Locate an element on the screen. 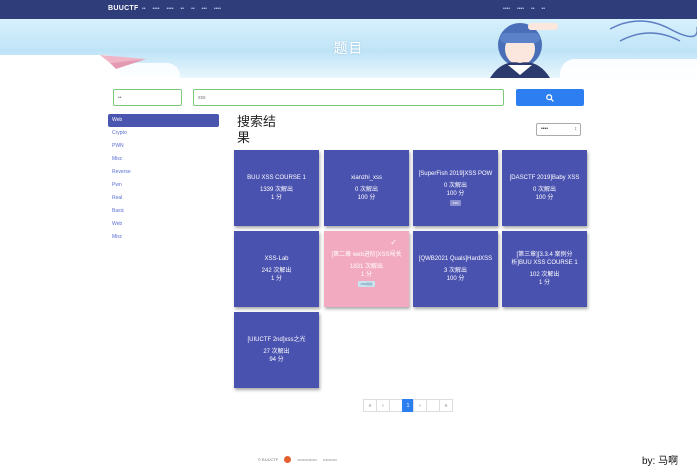  nav-right-link-1: •••• is located at coordinates (506, 9).